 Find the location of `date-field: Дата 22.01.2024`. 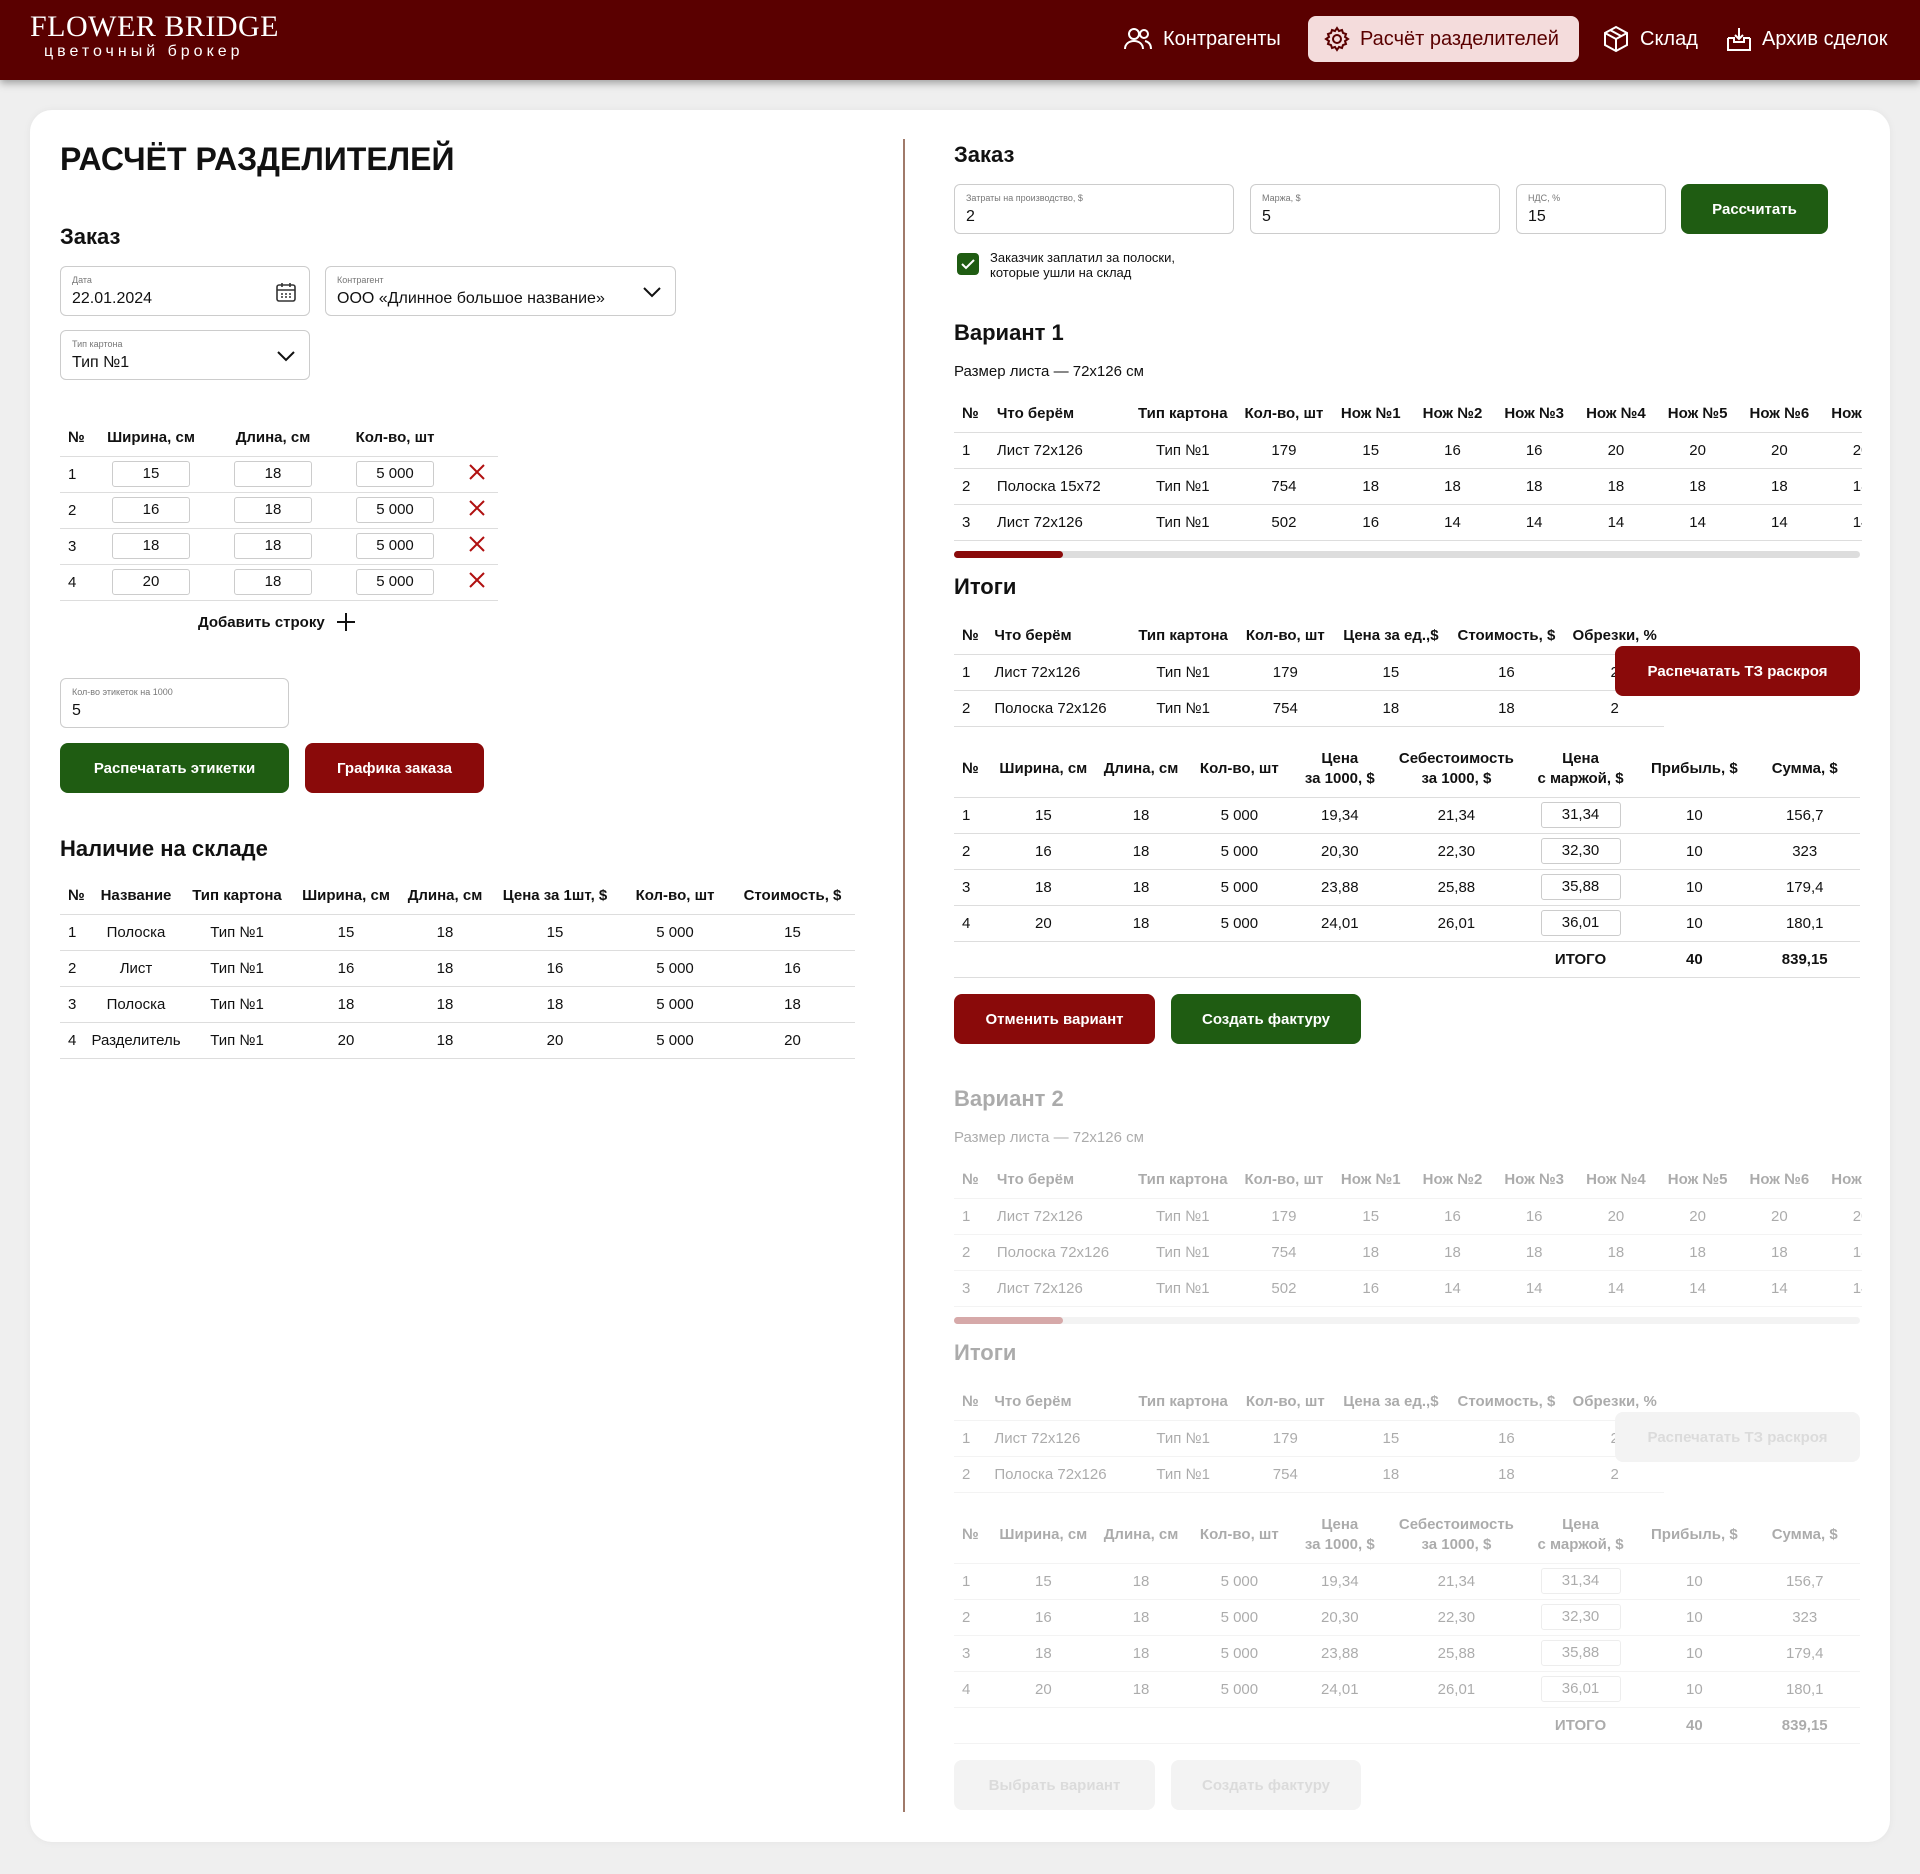

date-field: Дата 22.01.2024 is located at coordinates (185, 291).